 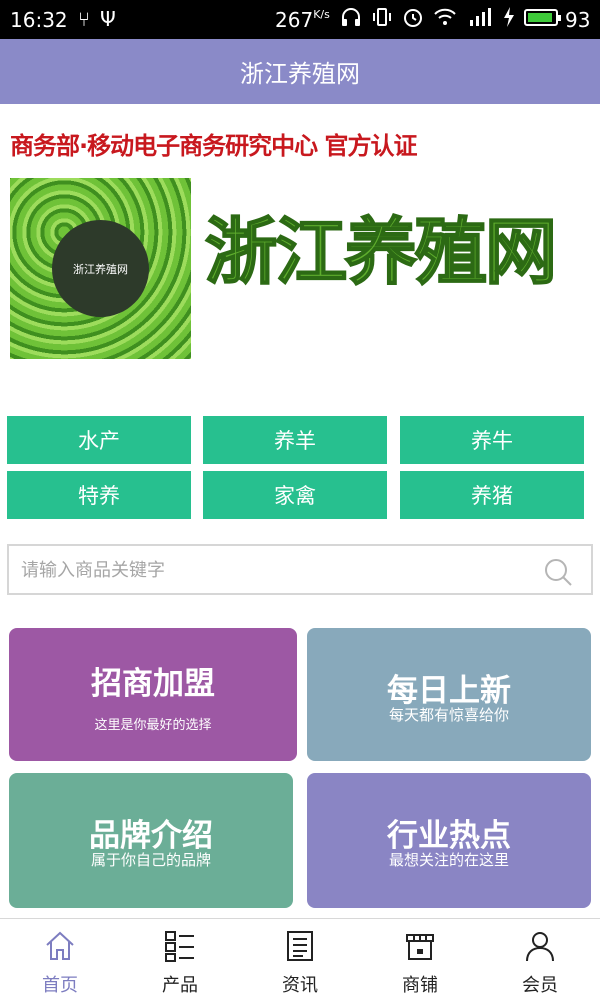 What do you see at coordinates (295, 440) in the screenshot?
I see `category-button-sheep: 养羊` at bounding box center [295, 440].